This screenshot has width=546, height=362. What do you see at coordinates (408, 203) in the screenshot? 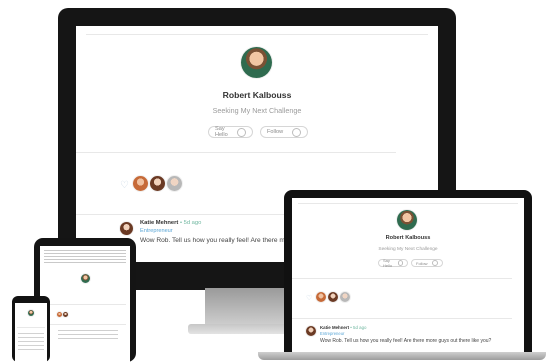
I see `laptop-top-divider` at bounding box center [408, 203].